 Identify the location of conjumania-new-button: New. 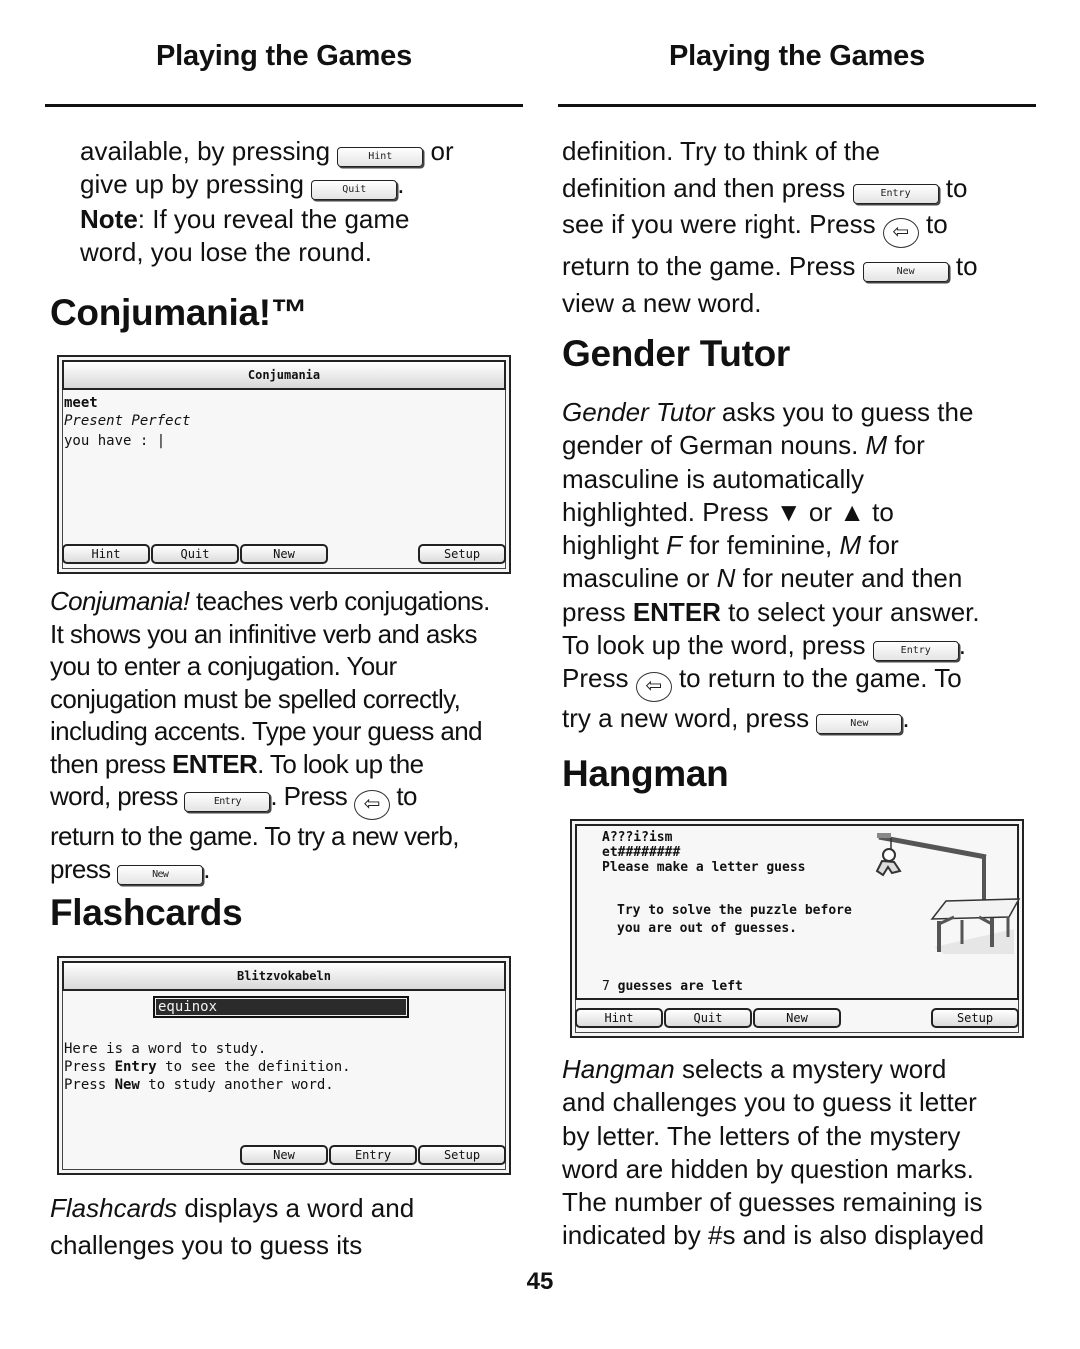
(284, 554).